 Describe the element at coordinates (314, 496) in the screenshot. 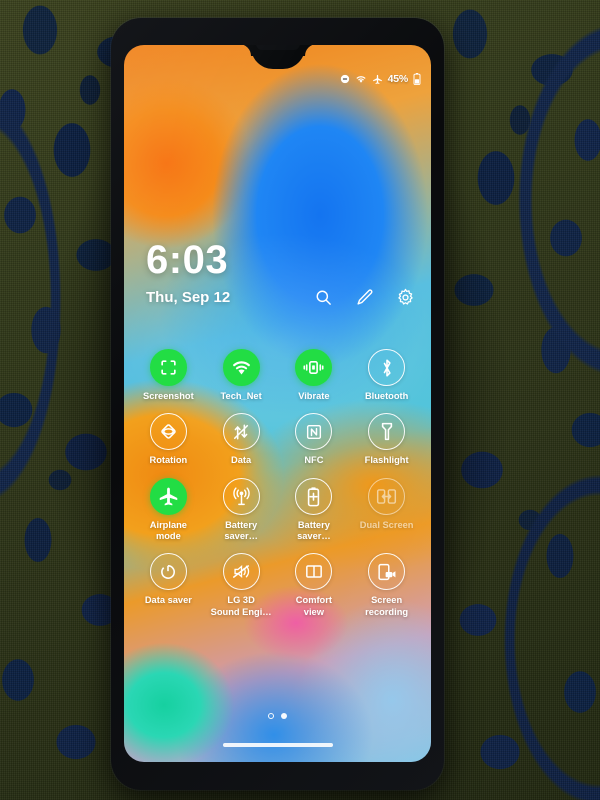

I see `battery-saver-icon` at that location.